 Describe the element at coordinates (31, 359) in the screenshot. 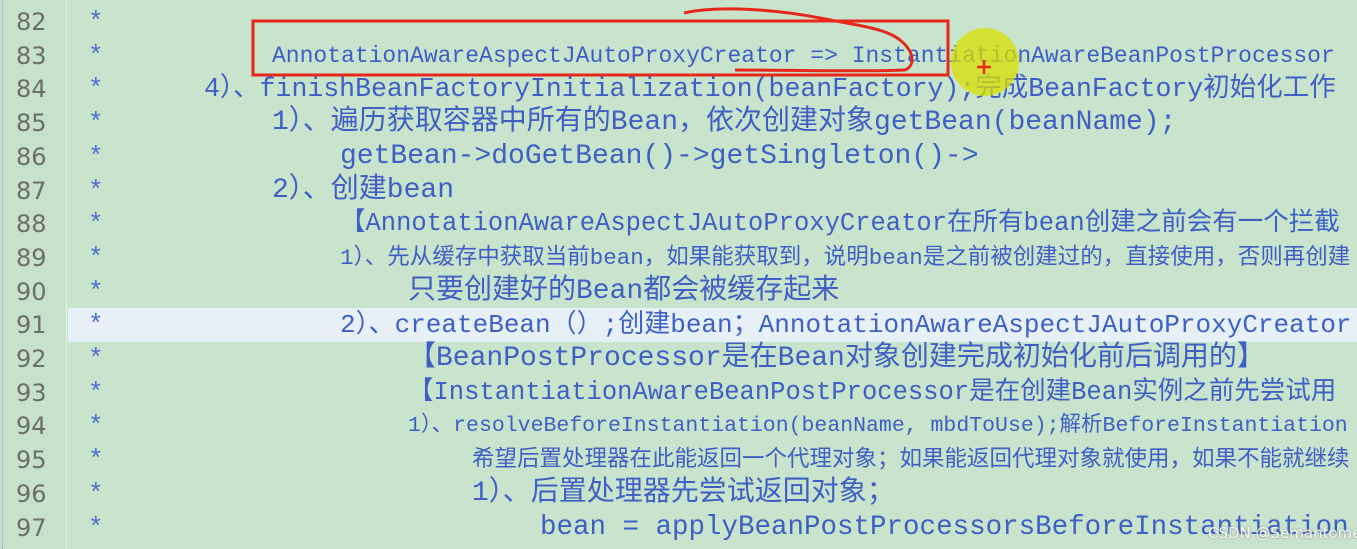

I see `line-number: 92` at that location.